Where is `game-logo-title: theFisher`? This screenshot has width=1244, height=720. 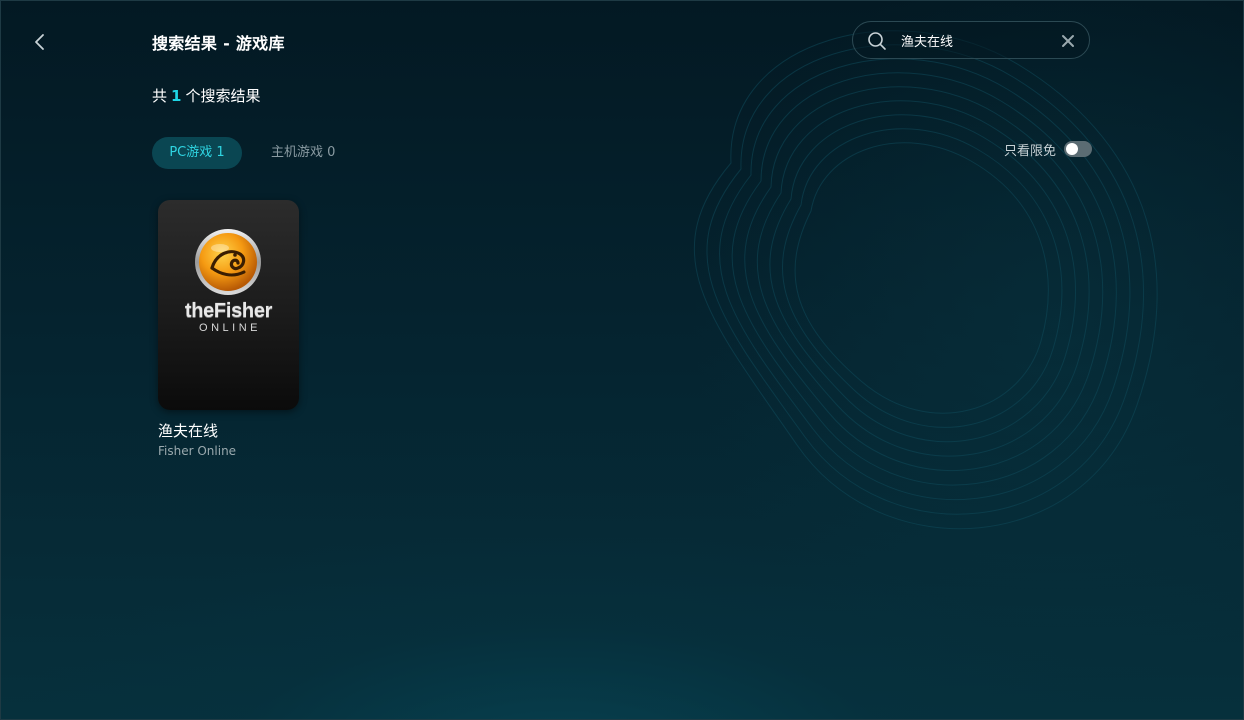
game-logo-title: theFisher is located at coordinates (228, 311).